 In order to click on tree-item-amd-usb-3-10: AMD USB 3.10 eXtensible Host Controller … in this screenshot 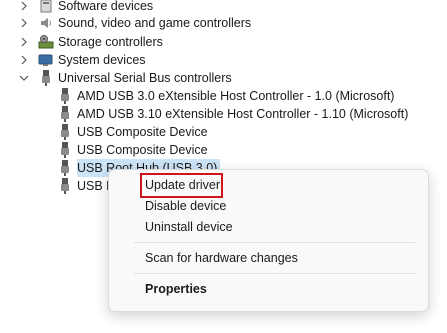, I will do `click(232, 114)`.